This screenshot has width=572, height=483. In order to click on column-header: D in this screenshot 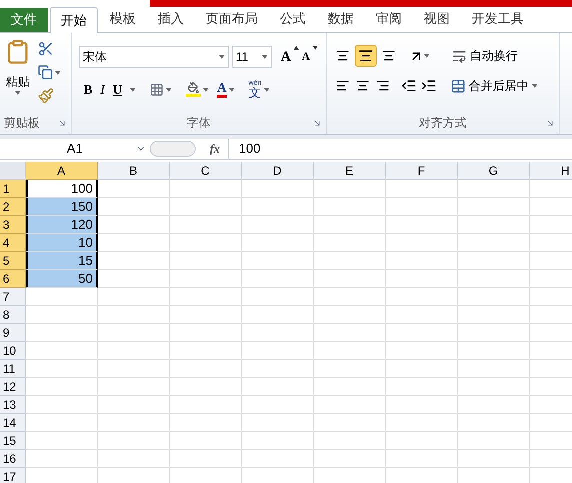, I will do `click(278, 171)`.